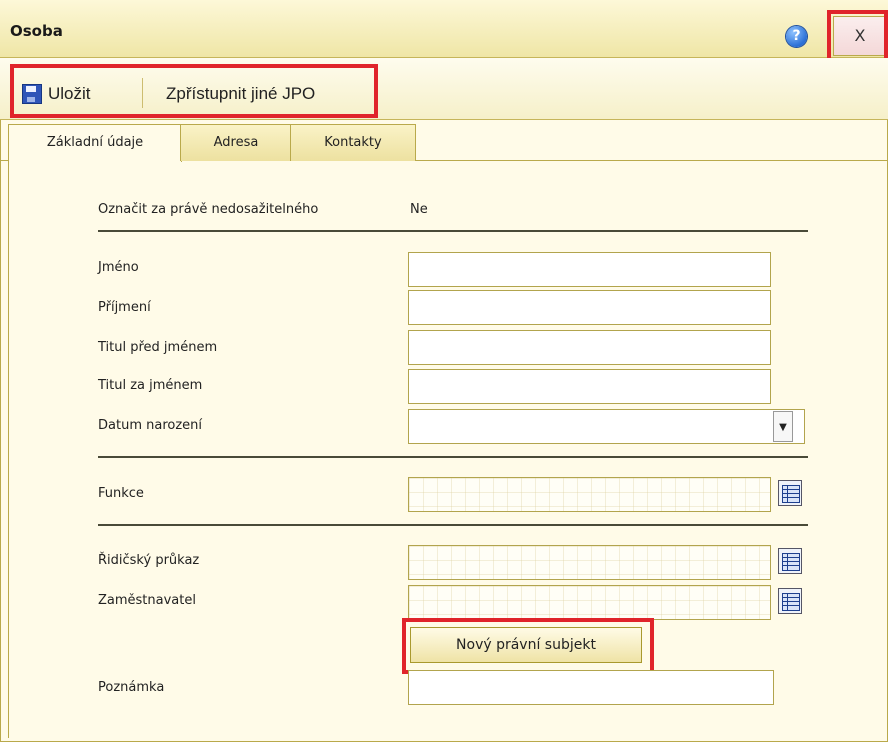  Describe the element at coordinates (606, 426) in the screenshot. I see `birth-date-select` at that location.